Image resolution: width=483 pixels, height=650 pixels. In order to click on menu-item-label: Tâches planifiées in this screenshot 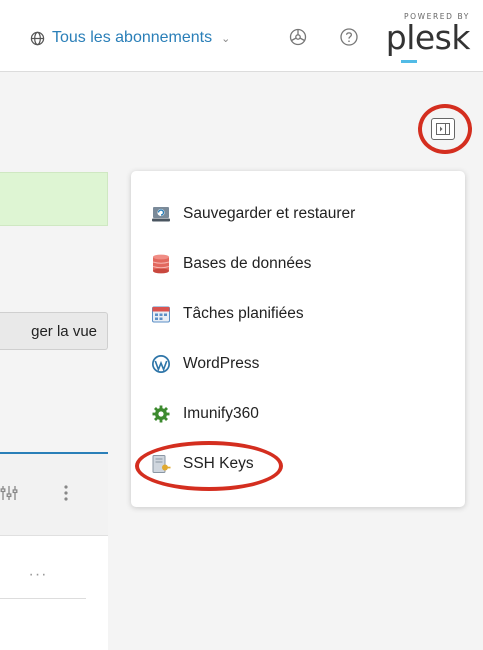, I will do `click(243, 313)`.